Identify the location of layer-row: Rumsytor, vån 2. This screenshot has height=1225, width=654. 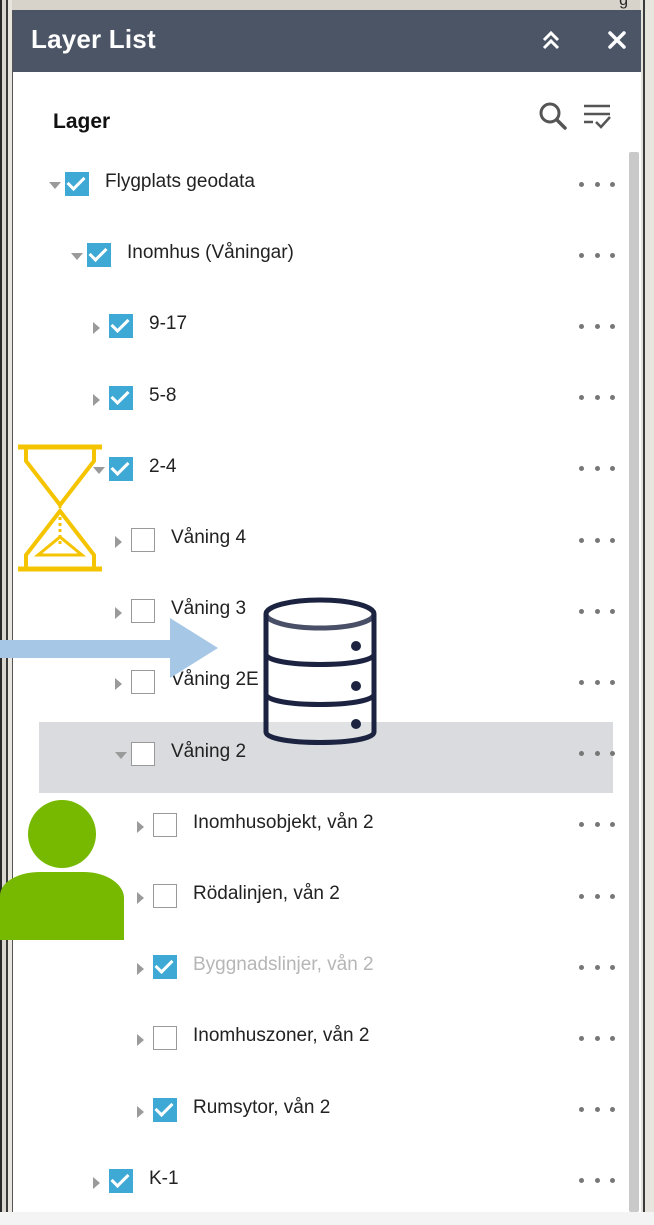
(327, 1113).